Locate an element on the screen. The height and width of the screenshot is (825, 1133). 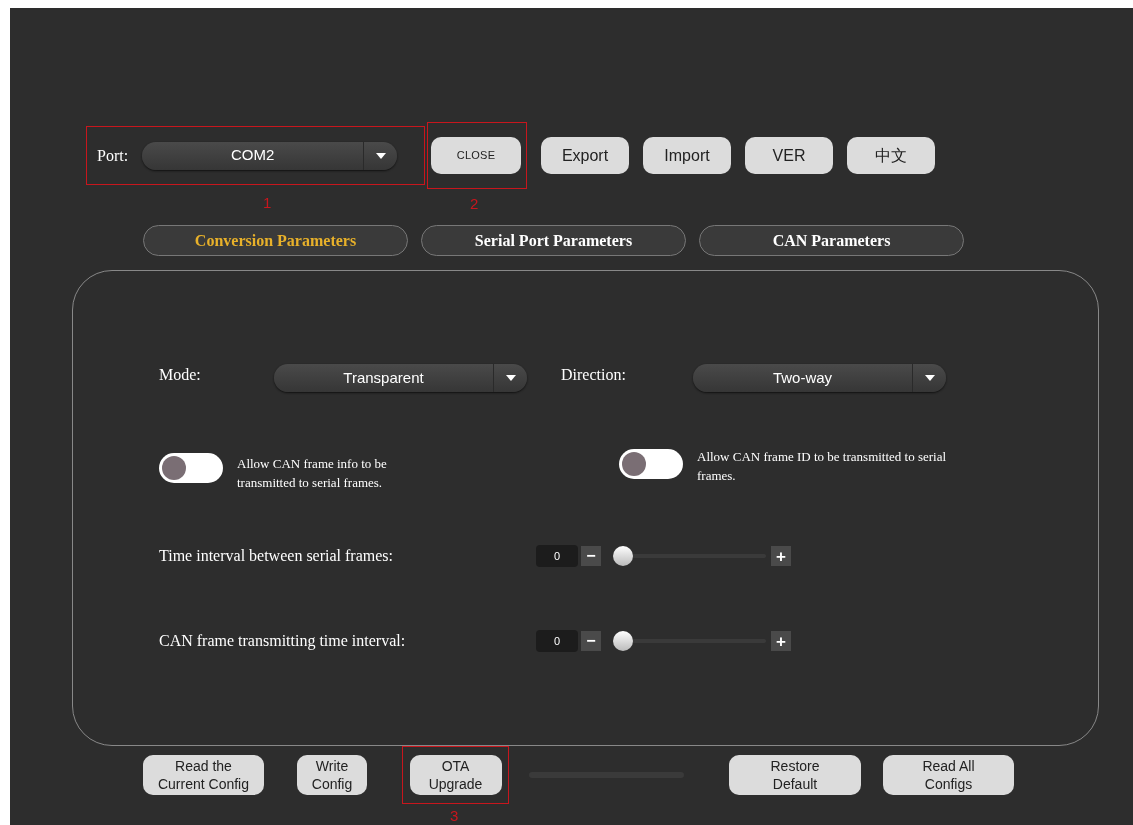
action-button: Write Config is located at coordinates (332, 774).